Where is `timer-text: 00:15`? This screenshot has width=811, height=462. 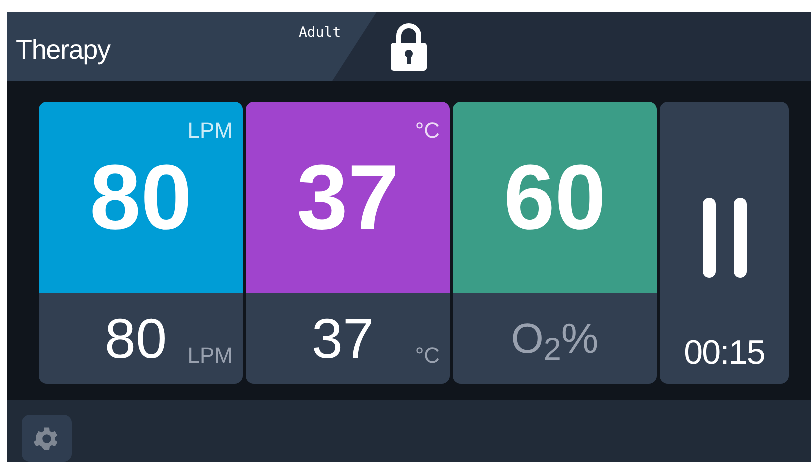
timer-text: 00:15 is located at coordinates (724, 353).